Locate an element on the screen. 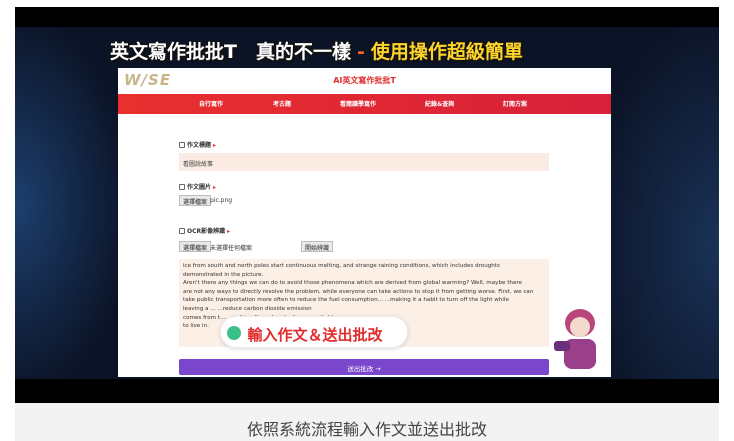 The image size is (734, 441). overlay-callout-text: 輸入作文＆送出批改 is located at coordinates (315, 335).